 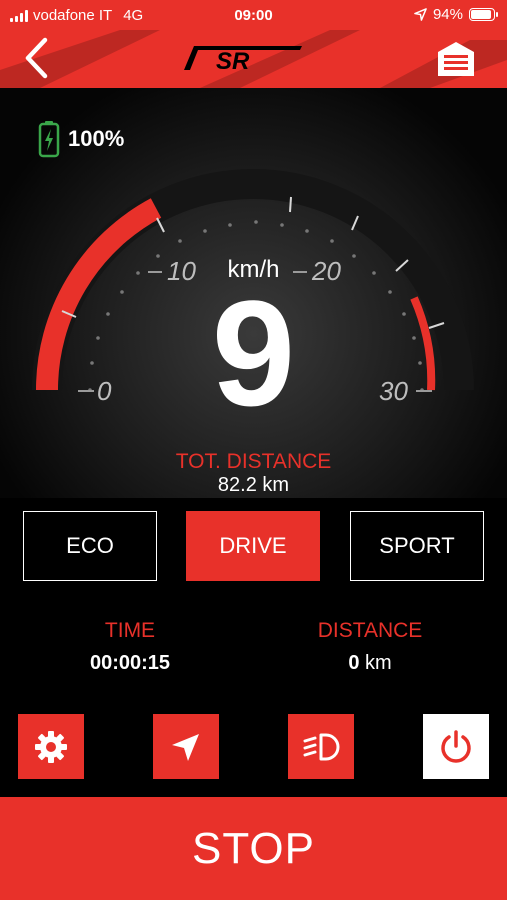 I want to click on mode-eco-button: ECO, so click(x=90, y=546).